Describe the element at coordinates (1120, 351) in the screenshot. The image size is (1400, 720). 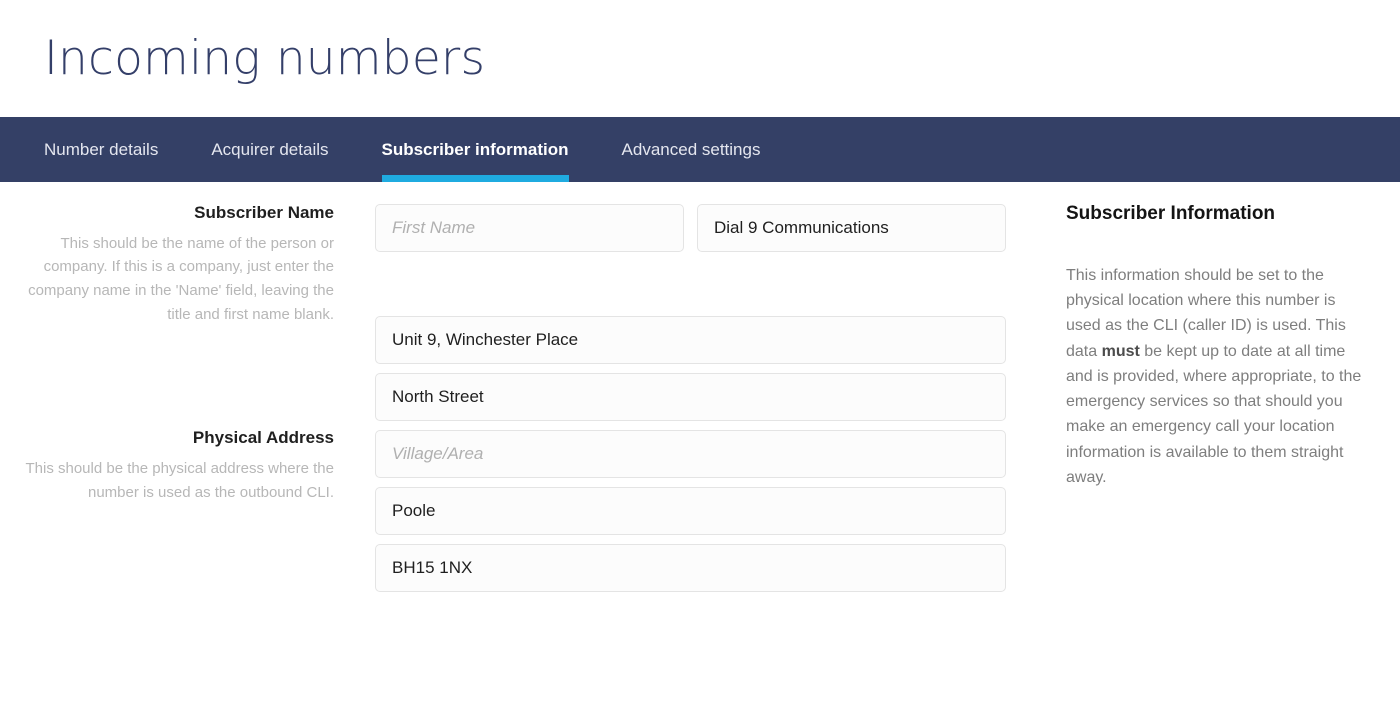
I see `aside-paragraph-emphasis: must` at that location.